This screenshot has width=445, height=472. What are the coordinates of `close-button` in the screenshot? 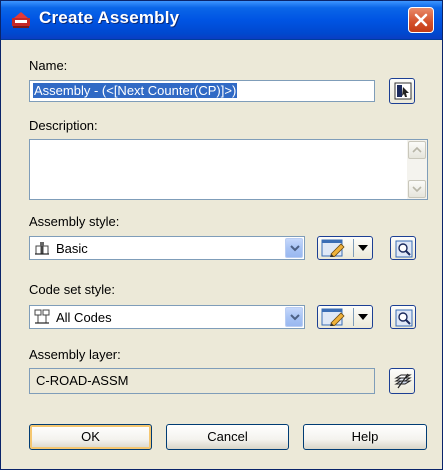 It's located at (421, 20).